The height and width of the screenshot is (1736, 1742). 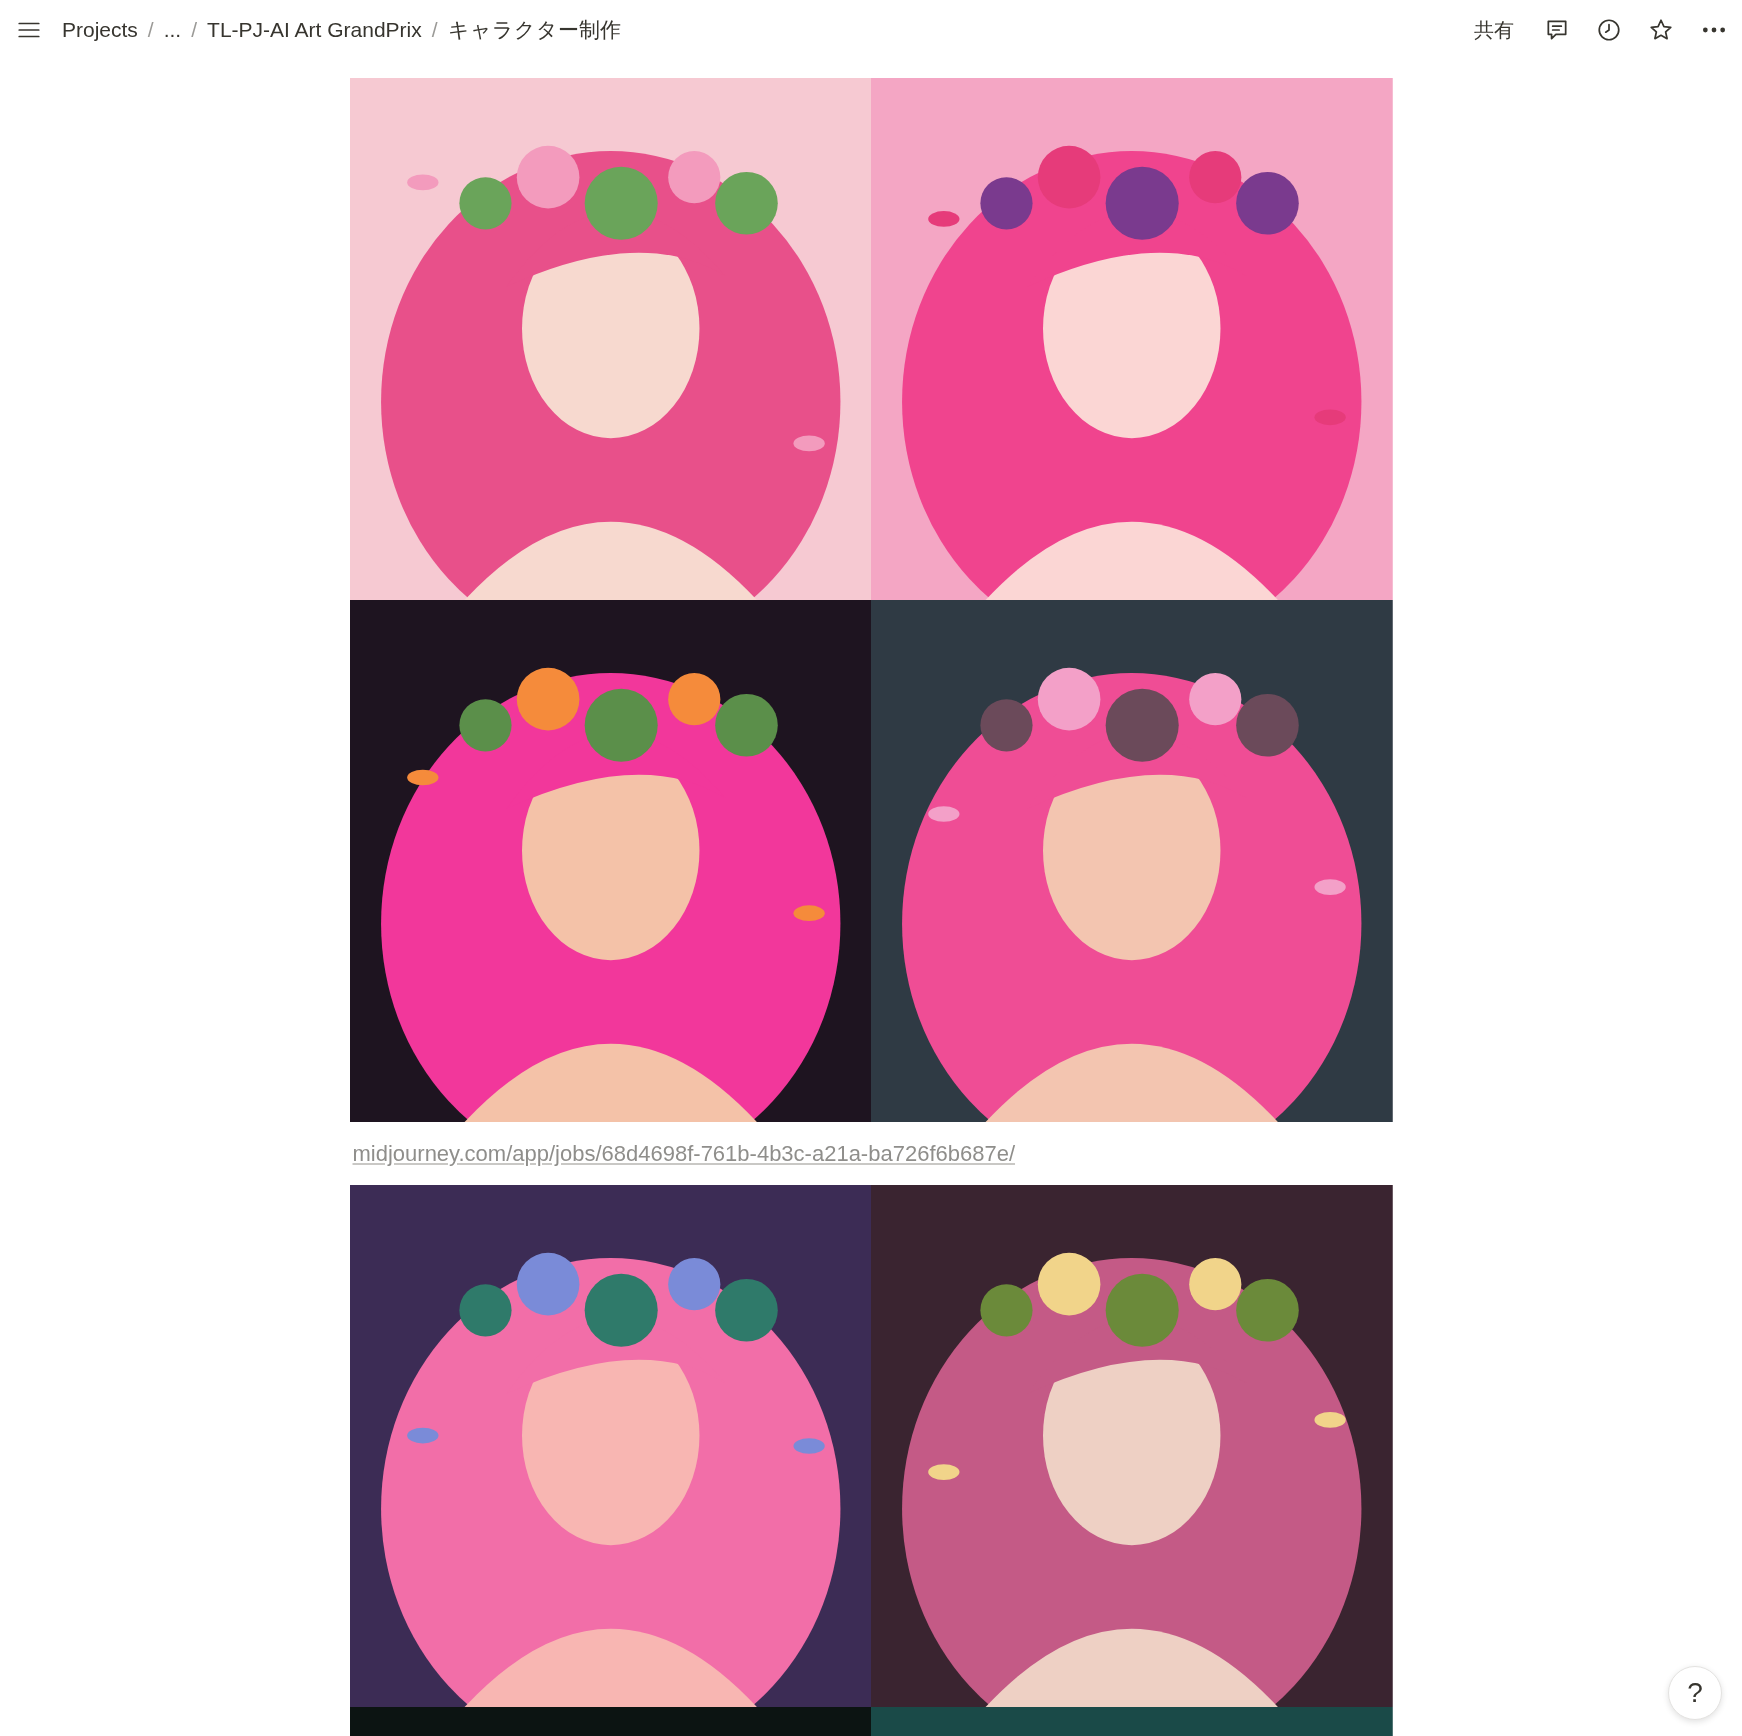 What do you see at coordinates (534, 30) in the screenshot?
I see `breadcrumb-link: キャラクター制作` at bounding box center [534, 30].